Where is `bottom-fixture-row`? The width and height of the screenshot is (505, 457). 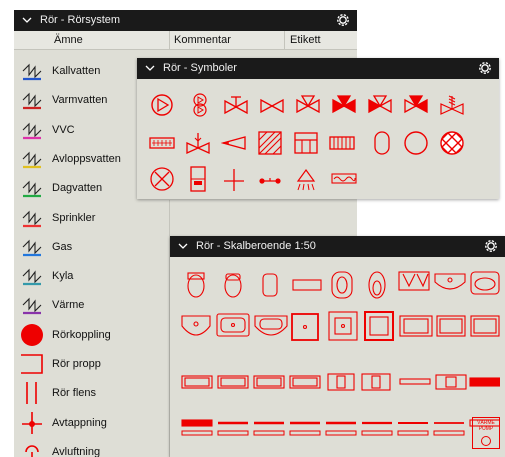 bottom-fixture-row is located at coordinates (325, 434).